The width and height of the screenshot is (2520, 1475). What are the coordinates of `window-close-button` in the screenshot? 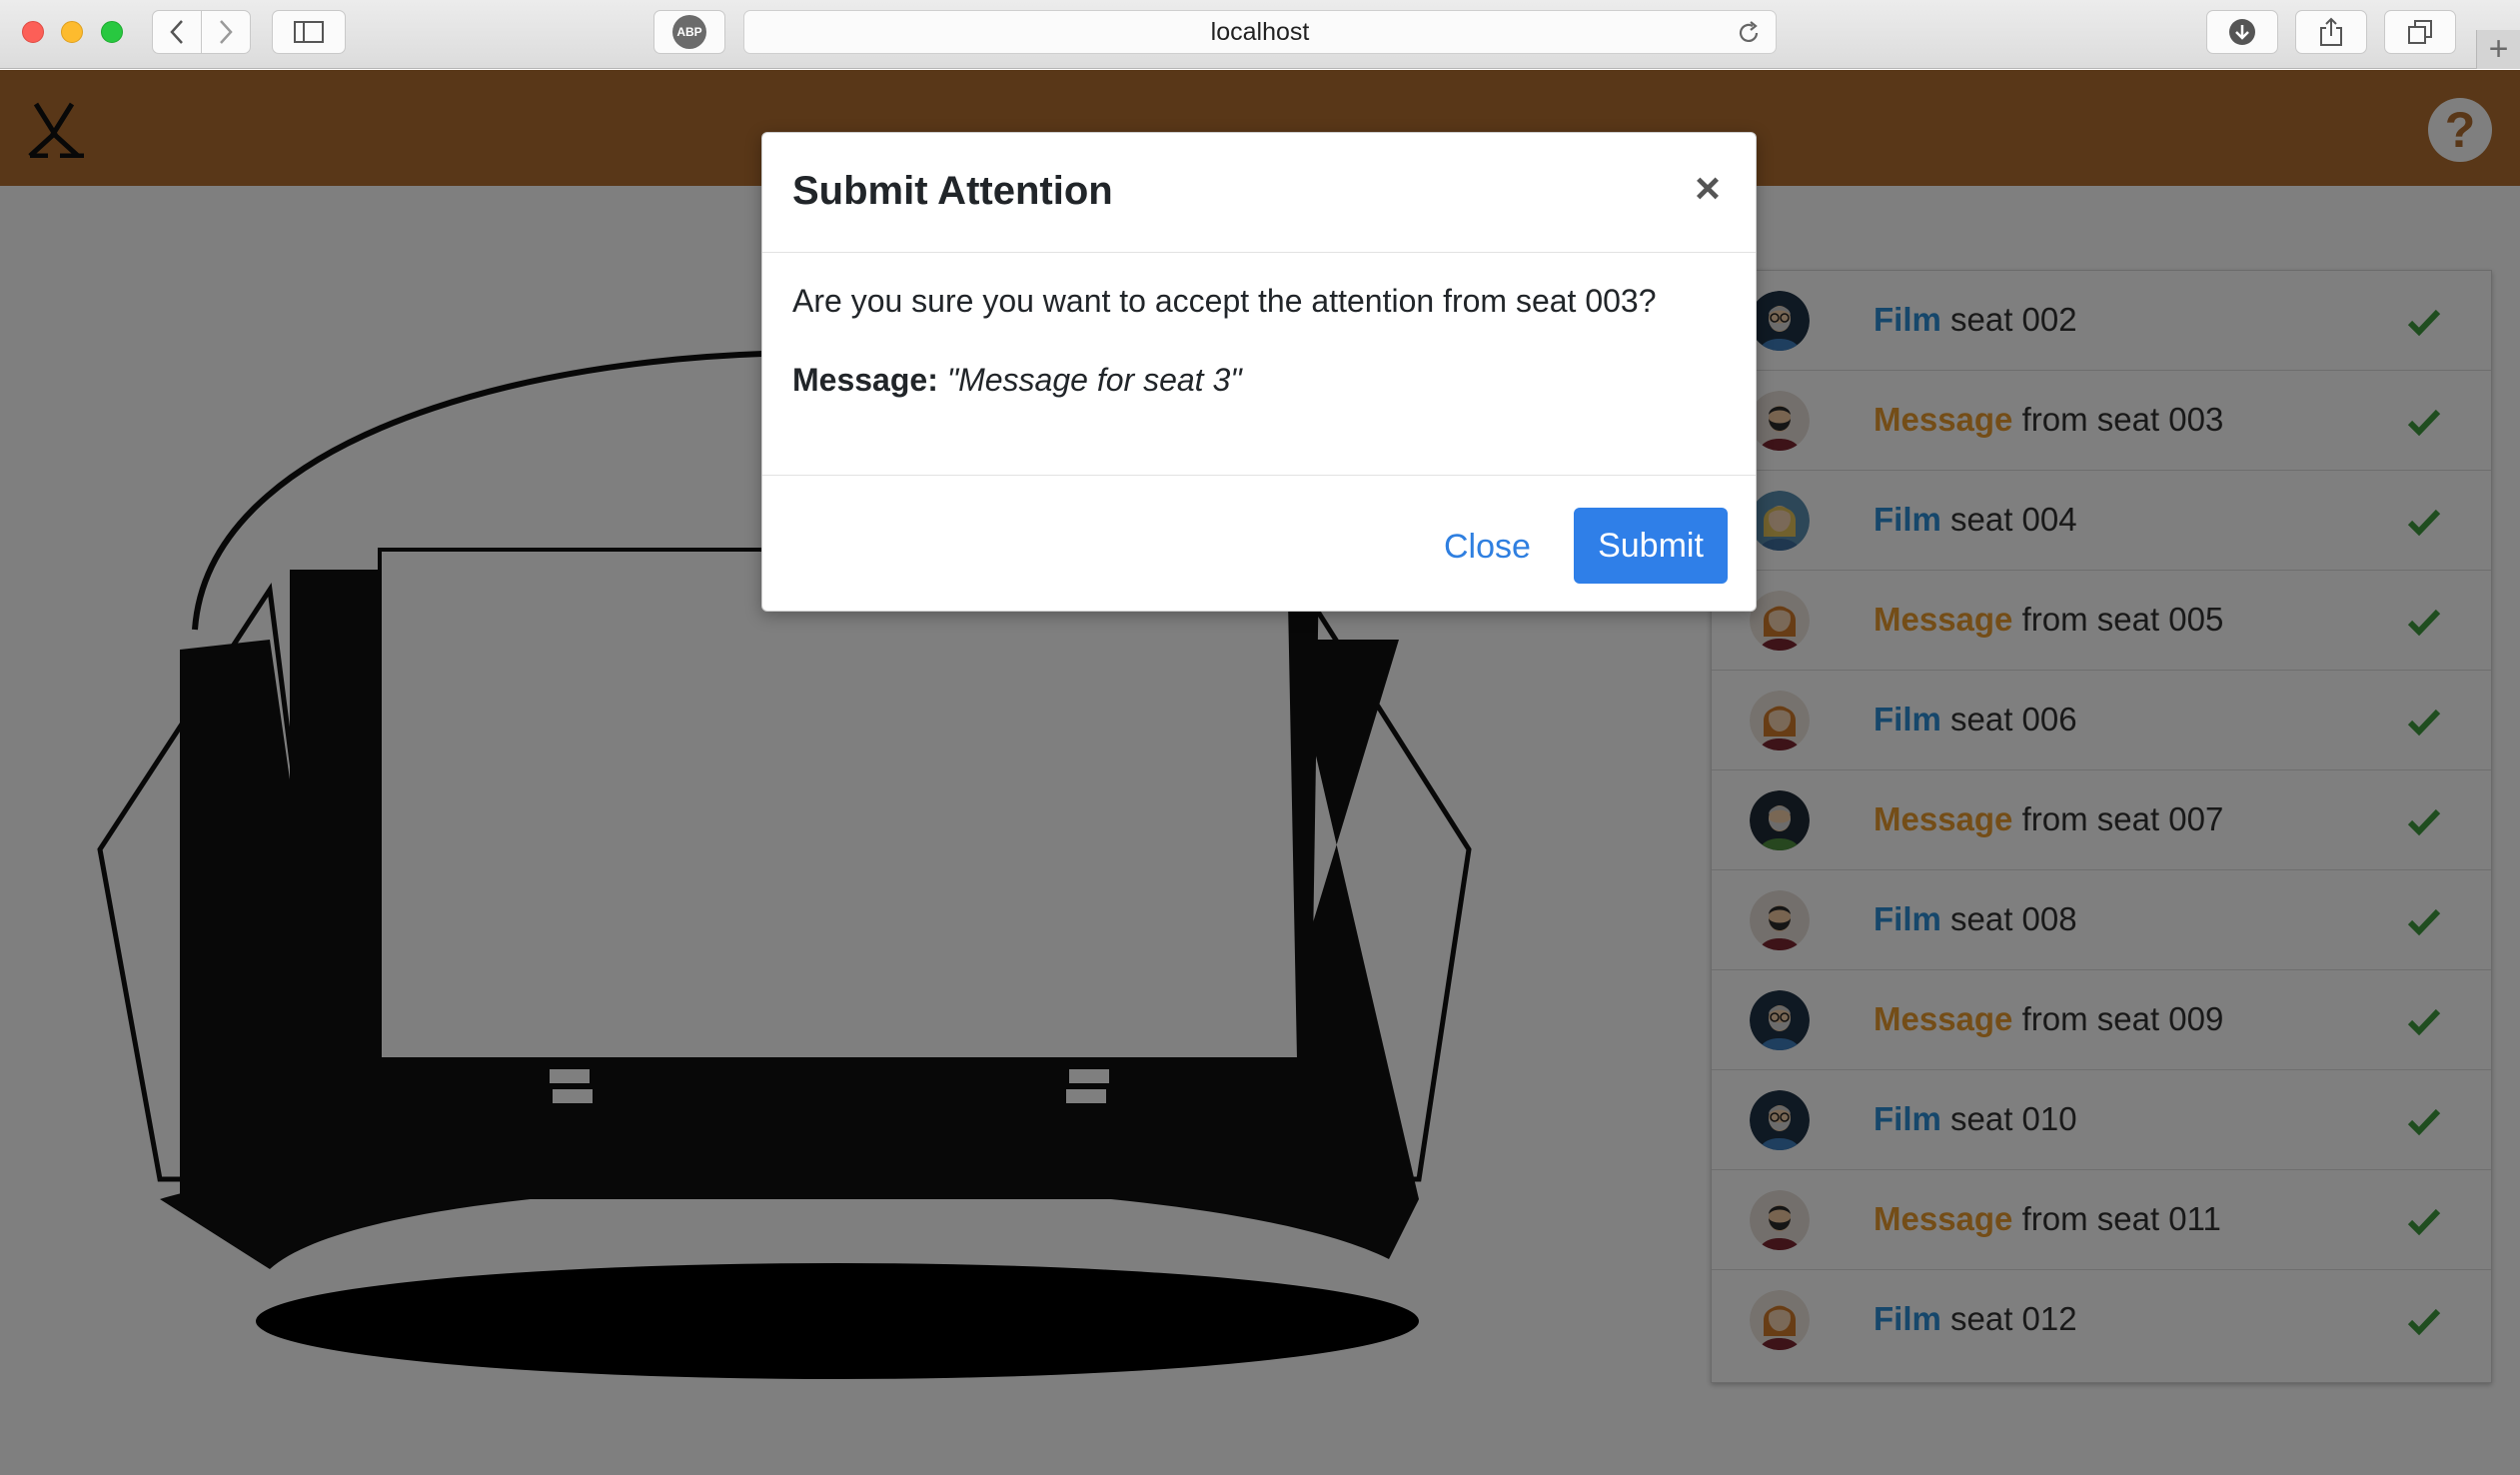 It's located at (33, 32).